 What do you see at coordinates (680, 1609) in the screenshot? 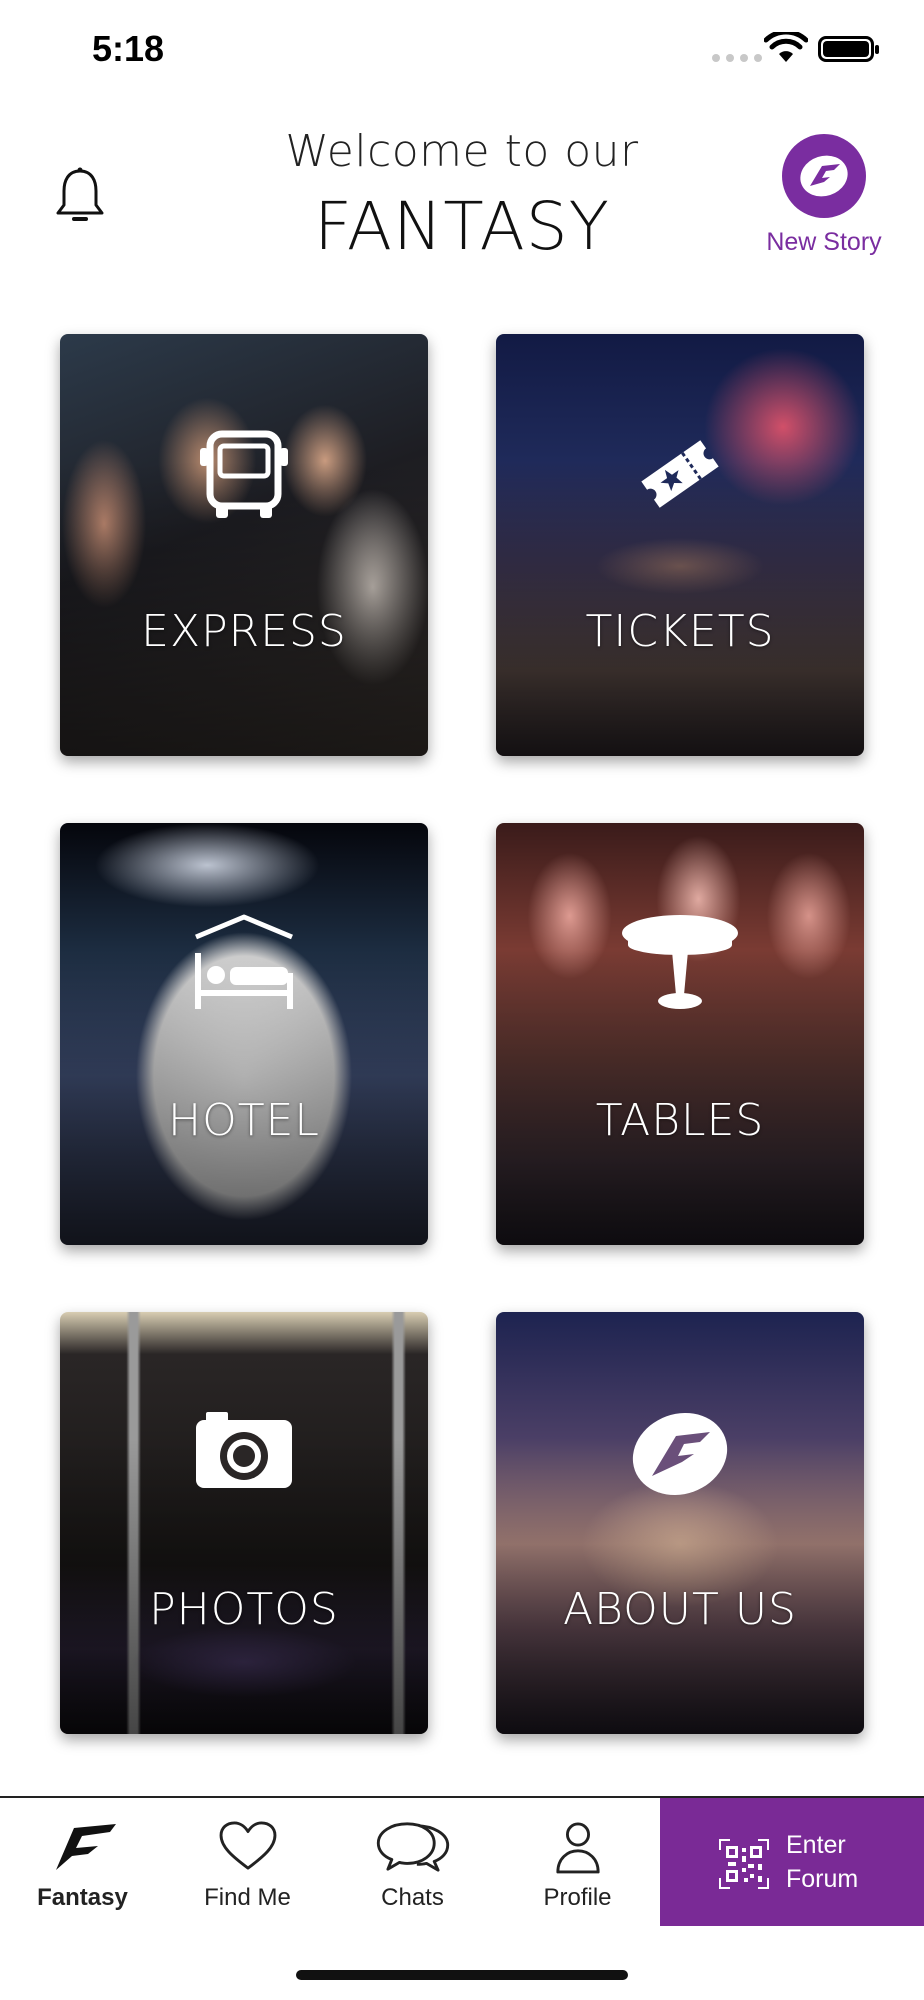
I see `card-label: ABOUT US` at bounding box center [680, 1609].